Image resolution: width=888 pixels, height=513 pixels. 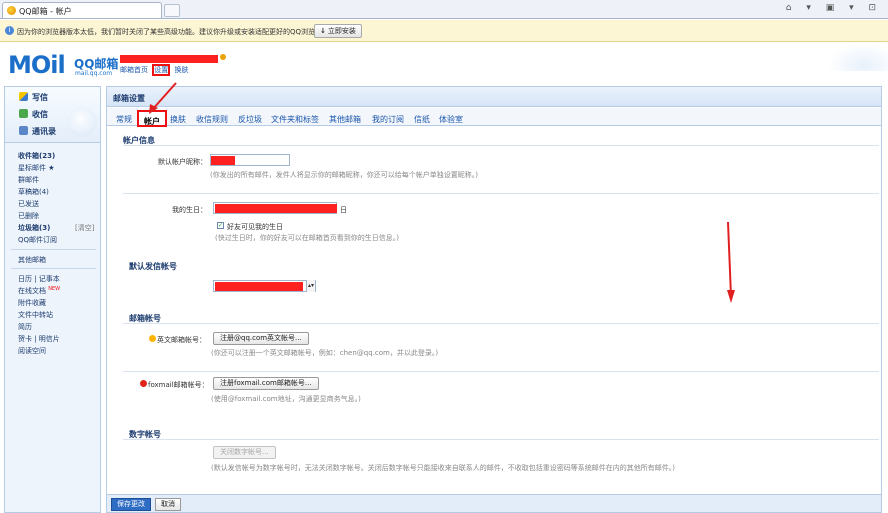 What do you see at coordinates (164, 96) in the screenshot?
I see `arrow-to-account-tab` at bounding box center [164, 96].